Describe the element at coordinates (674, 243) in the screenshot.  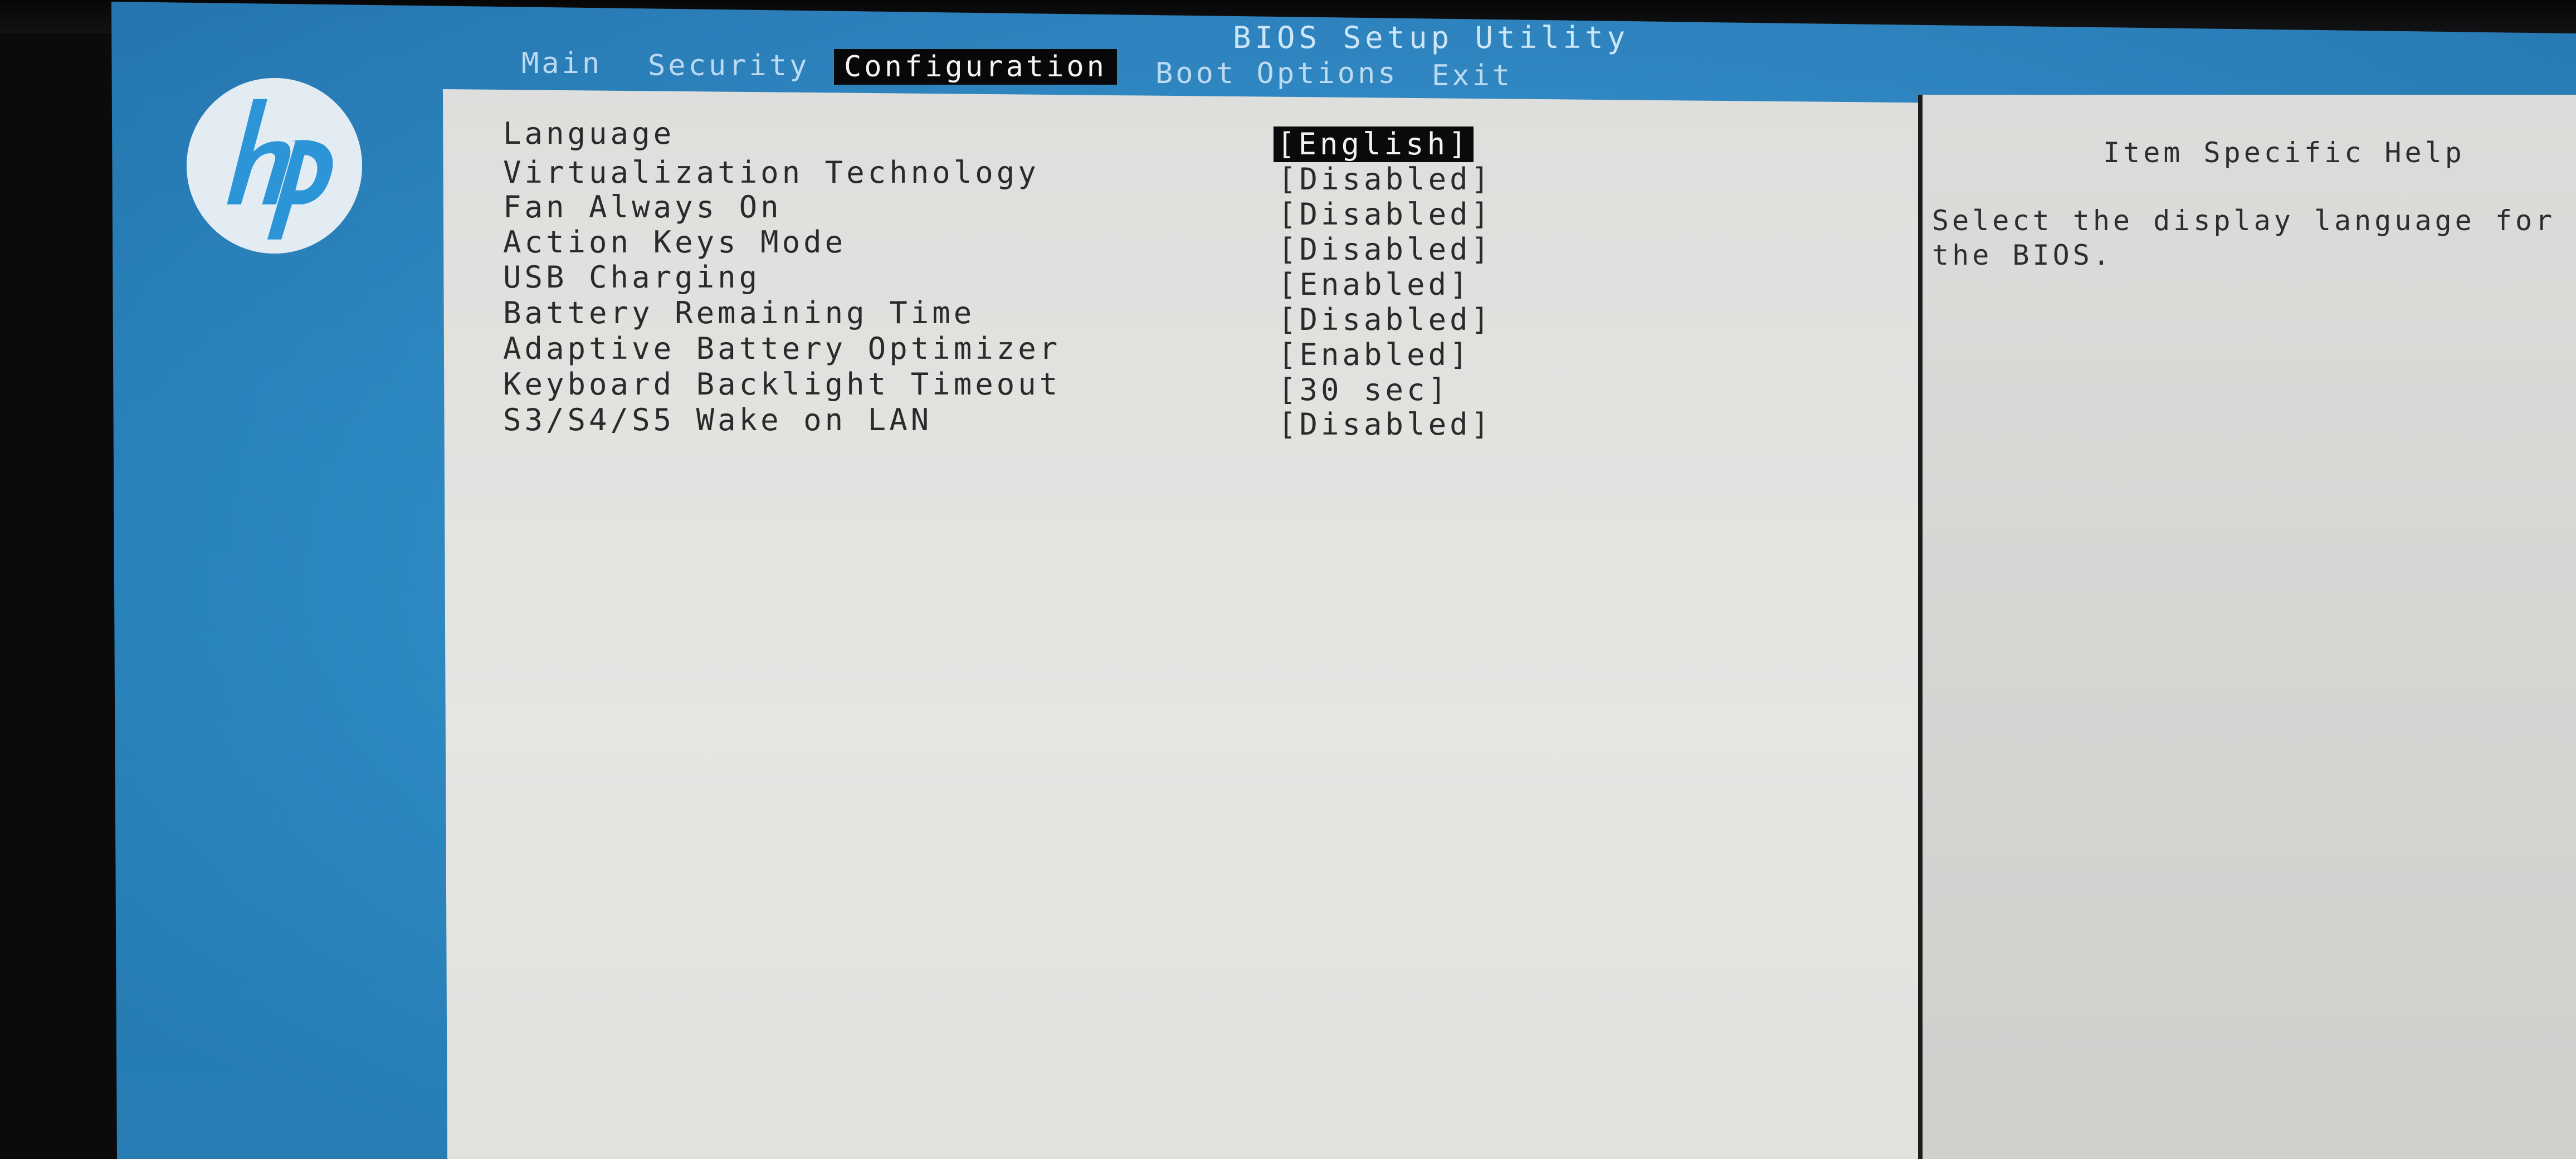
I see `setting-label-action-keys: Action Keys Mode` at that location.